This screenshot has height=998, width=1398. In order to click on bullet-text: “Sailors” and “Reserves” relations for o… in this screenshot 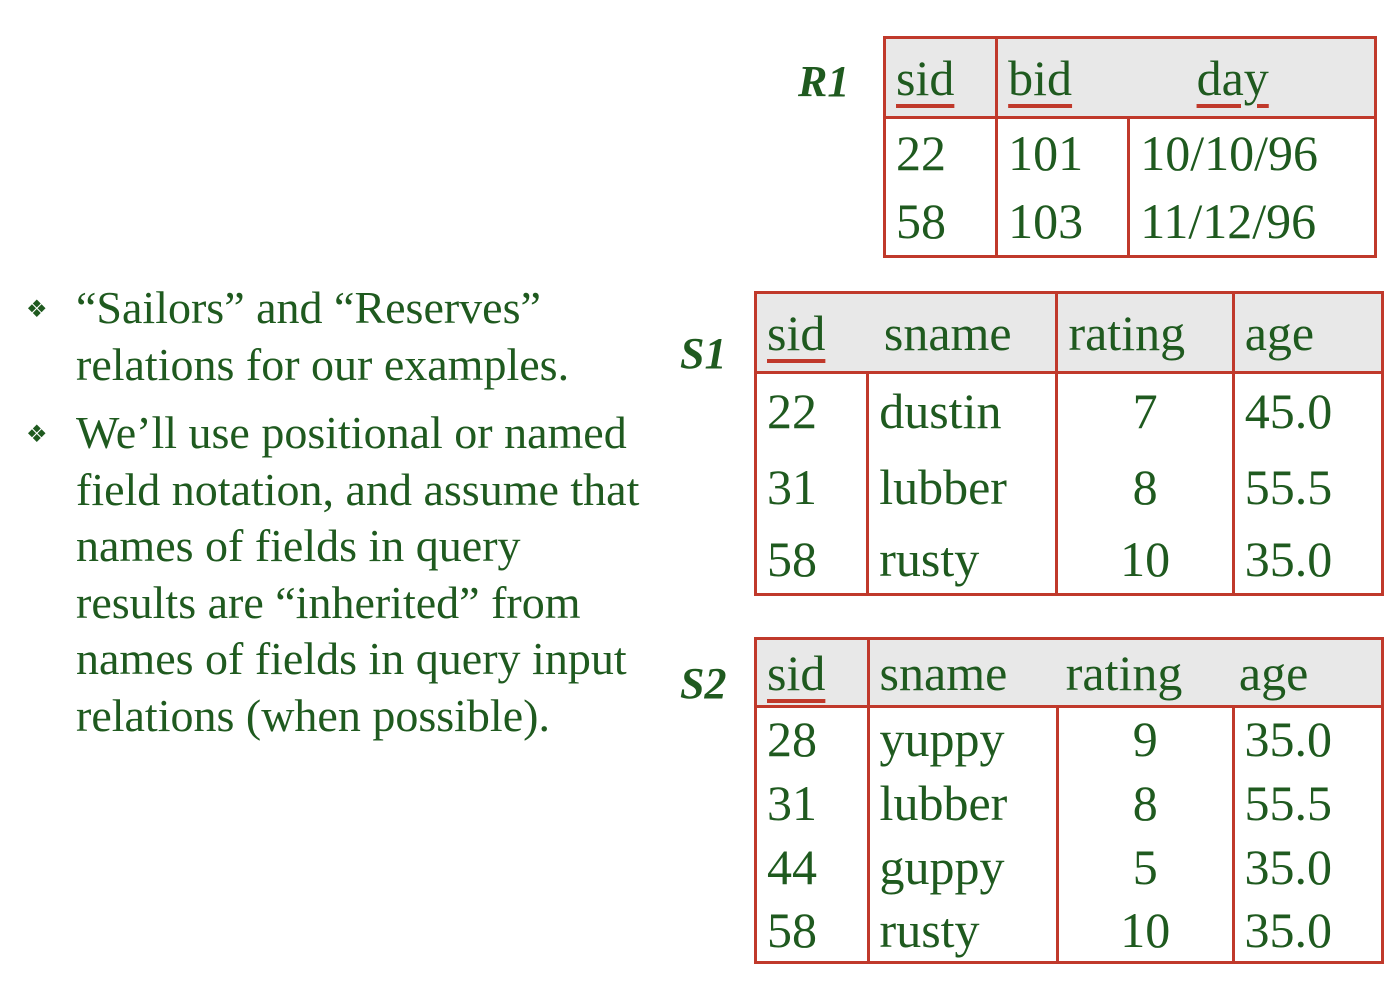, I will do `click(323, 336)`.